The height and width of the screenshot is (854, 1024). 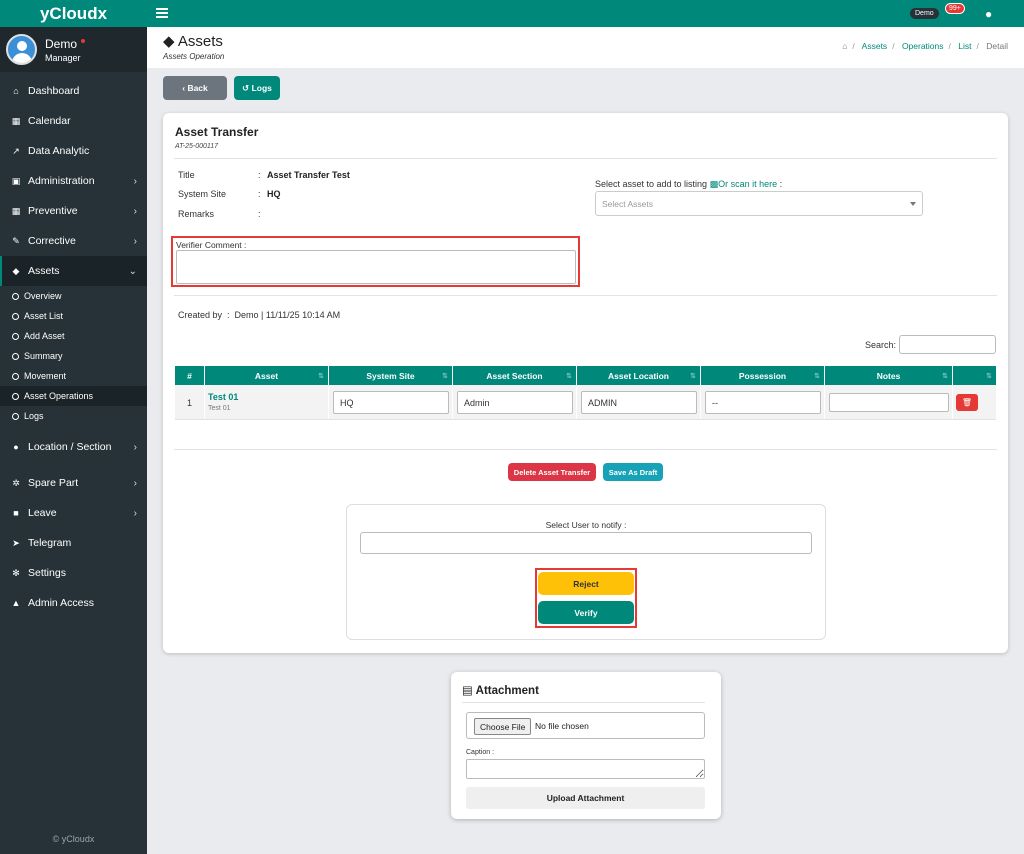 What do you see at coordinates (73, 91) in the screenshot?
I see `sidebar-item-dashboard: ⌂ Dashboard` at bounding box center [73, 91].